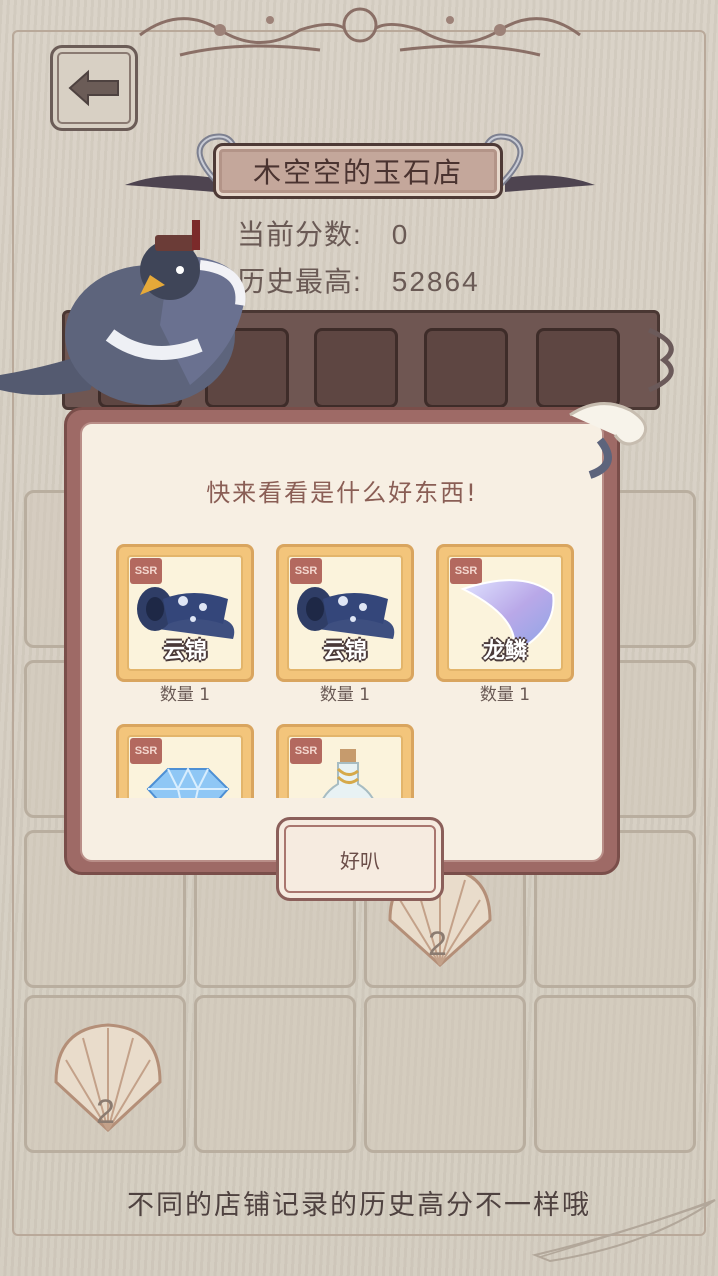 This screenshot has height=1276, width=718. What do you see at coordinates (342, 493) in the screenshot?
I see `modal-heading: 快来看看是什么好东西!` at bounding box center [342, 493].